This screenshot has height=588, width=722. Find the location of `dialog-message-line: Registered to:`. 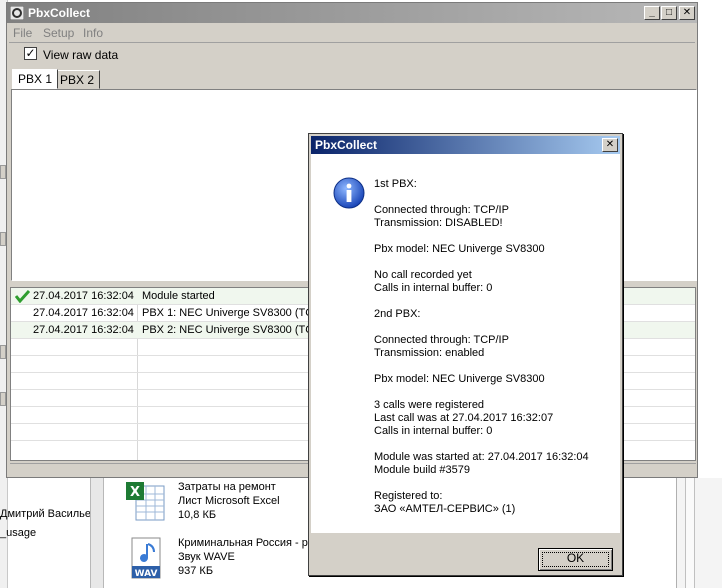

dialog-message-line: Registered to: is located at coordinates (408, 496).